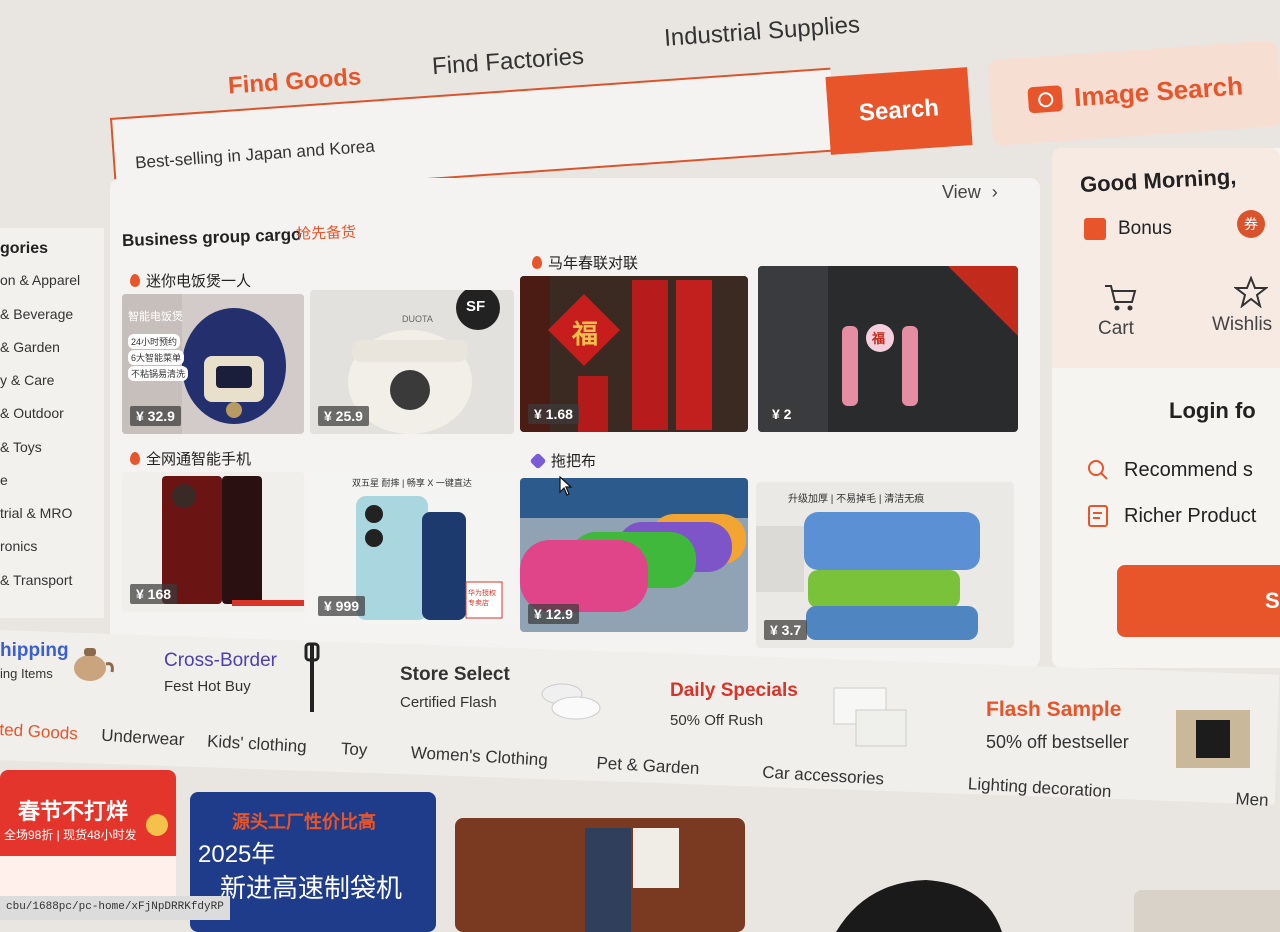 The height and width of the screenshot is (932, 1280). I want to click on tab-industrial-supplies: Industrial Supplies, so click(762, 32).